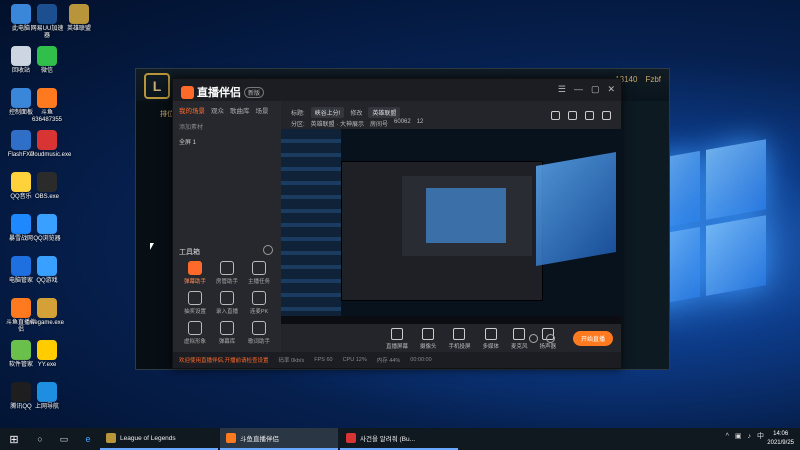 The width and height of the screenshot is (800, 450). Describe the element at coordinates (47, 270) in the screenshot. I see `desktop-icon: QQ游戏` at that location.